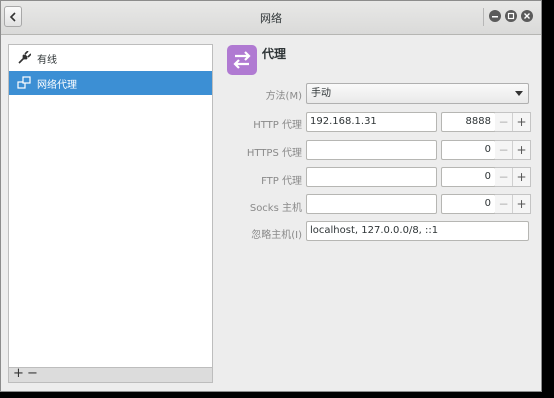 Image resolution: width=554 pixels, height=398 pixels. Describe the element at coordinates (417, 231) in the screenshot. I see `ignore-hosts-input: localhost, 127.0.0.0/8, ::1` at that location.